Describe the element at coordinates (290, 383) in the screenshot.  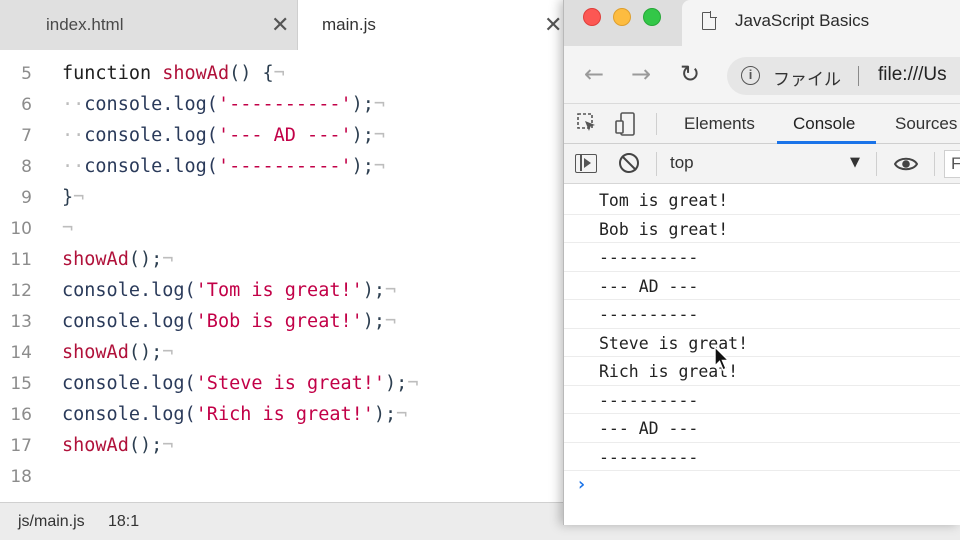
I see `string-literal: 'Steve is great!'` at that location.